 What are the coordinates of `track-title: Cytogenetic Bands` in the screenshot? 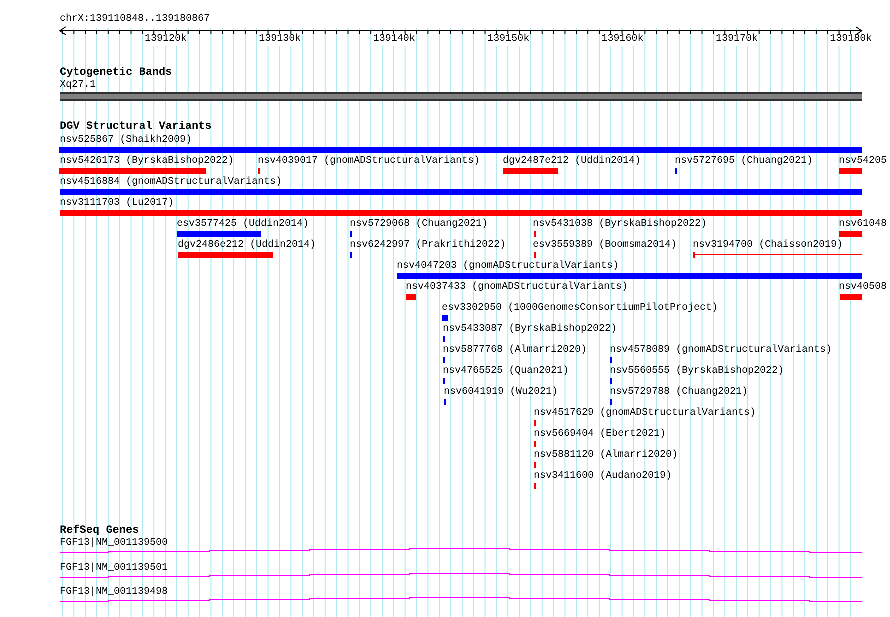 It's located at (116, 73).